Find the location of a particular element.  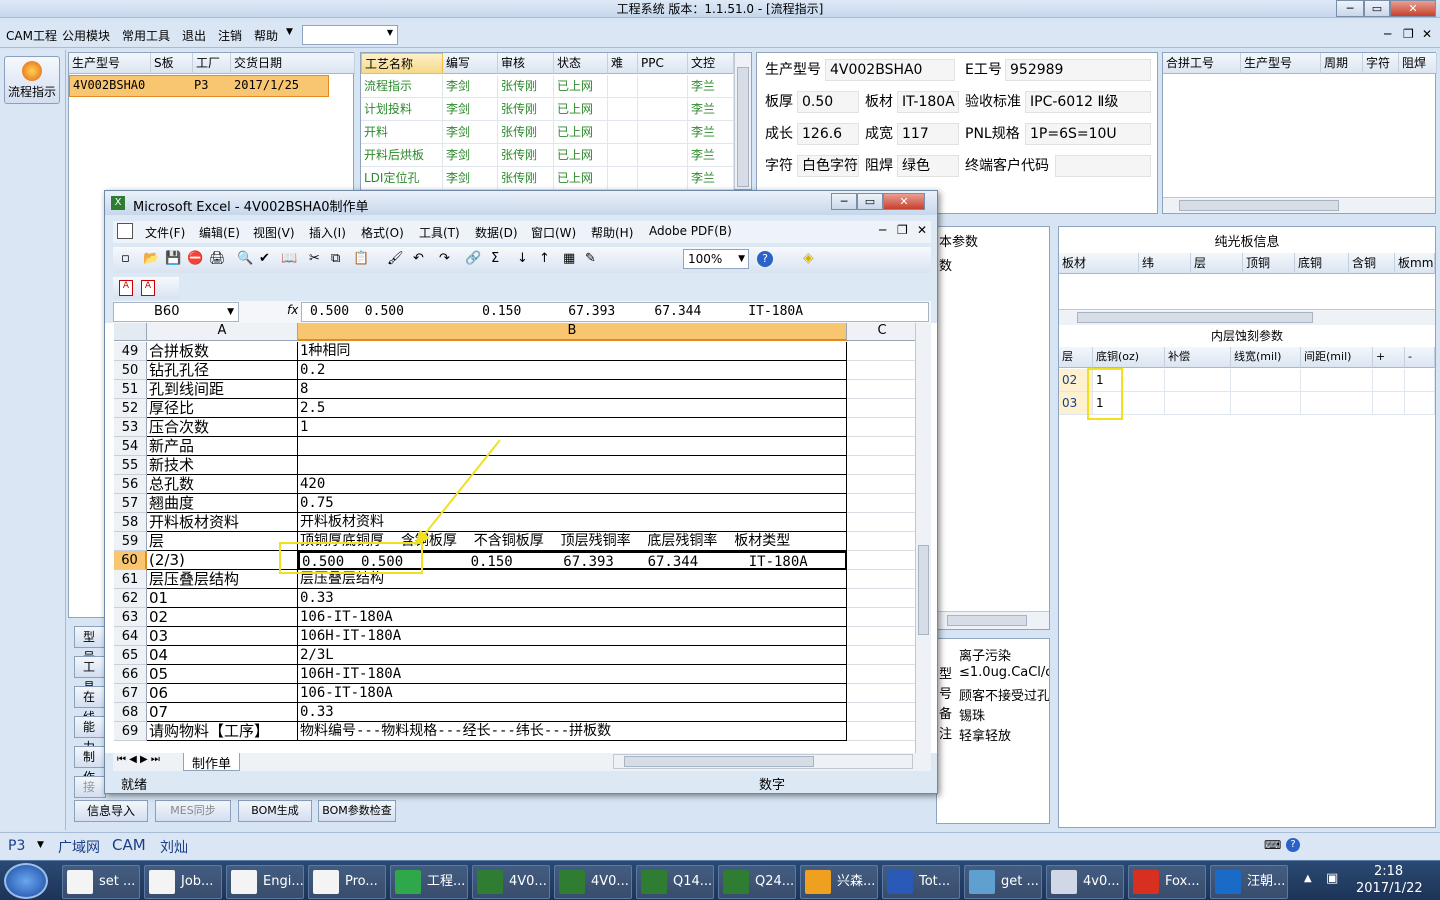

process-cell: 计划投料 is located at coordinates (402, 109).